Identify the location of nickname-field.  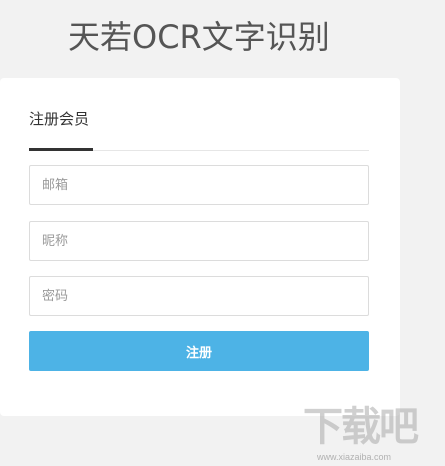
(199, 241).